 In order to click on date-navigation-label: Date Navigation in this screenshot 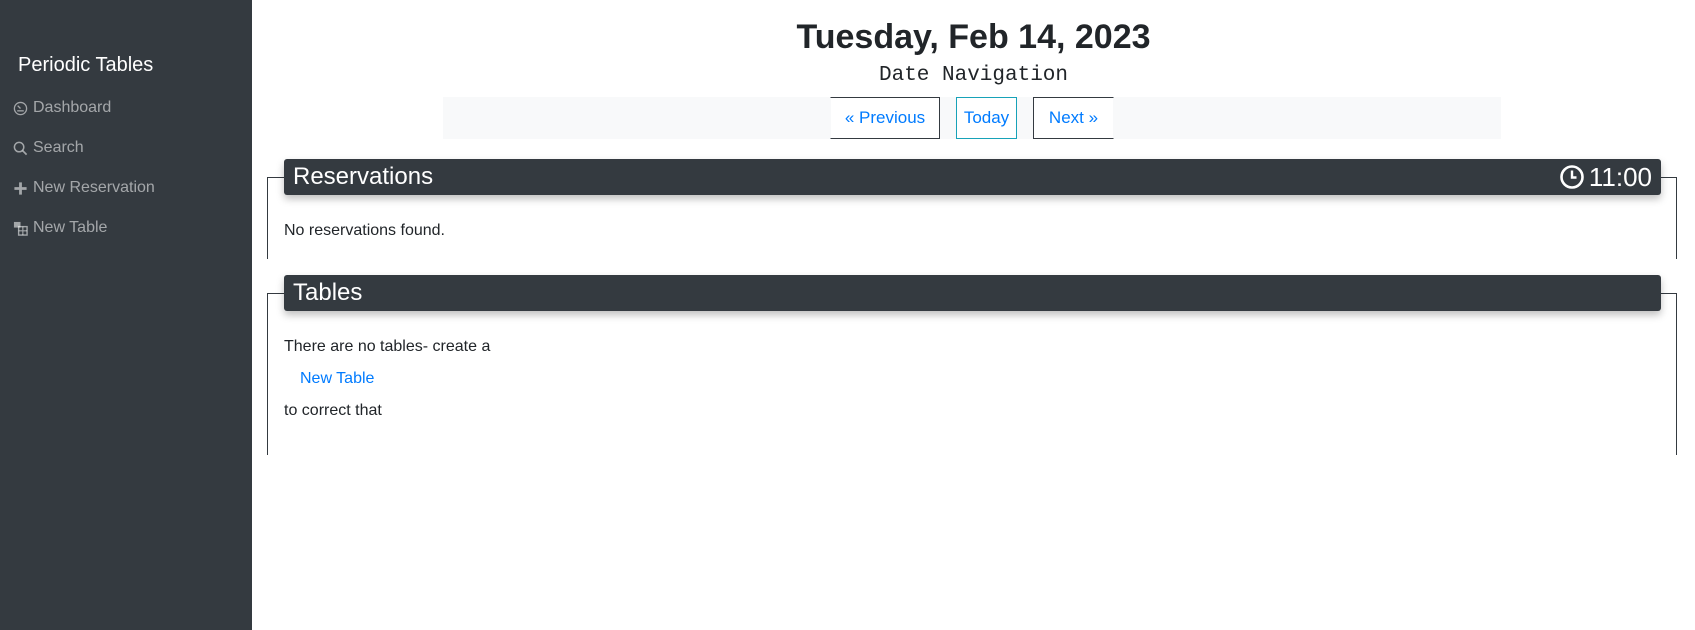, I will do `click(973, 75)`.